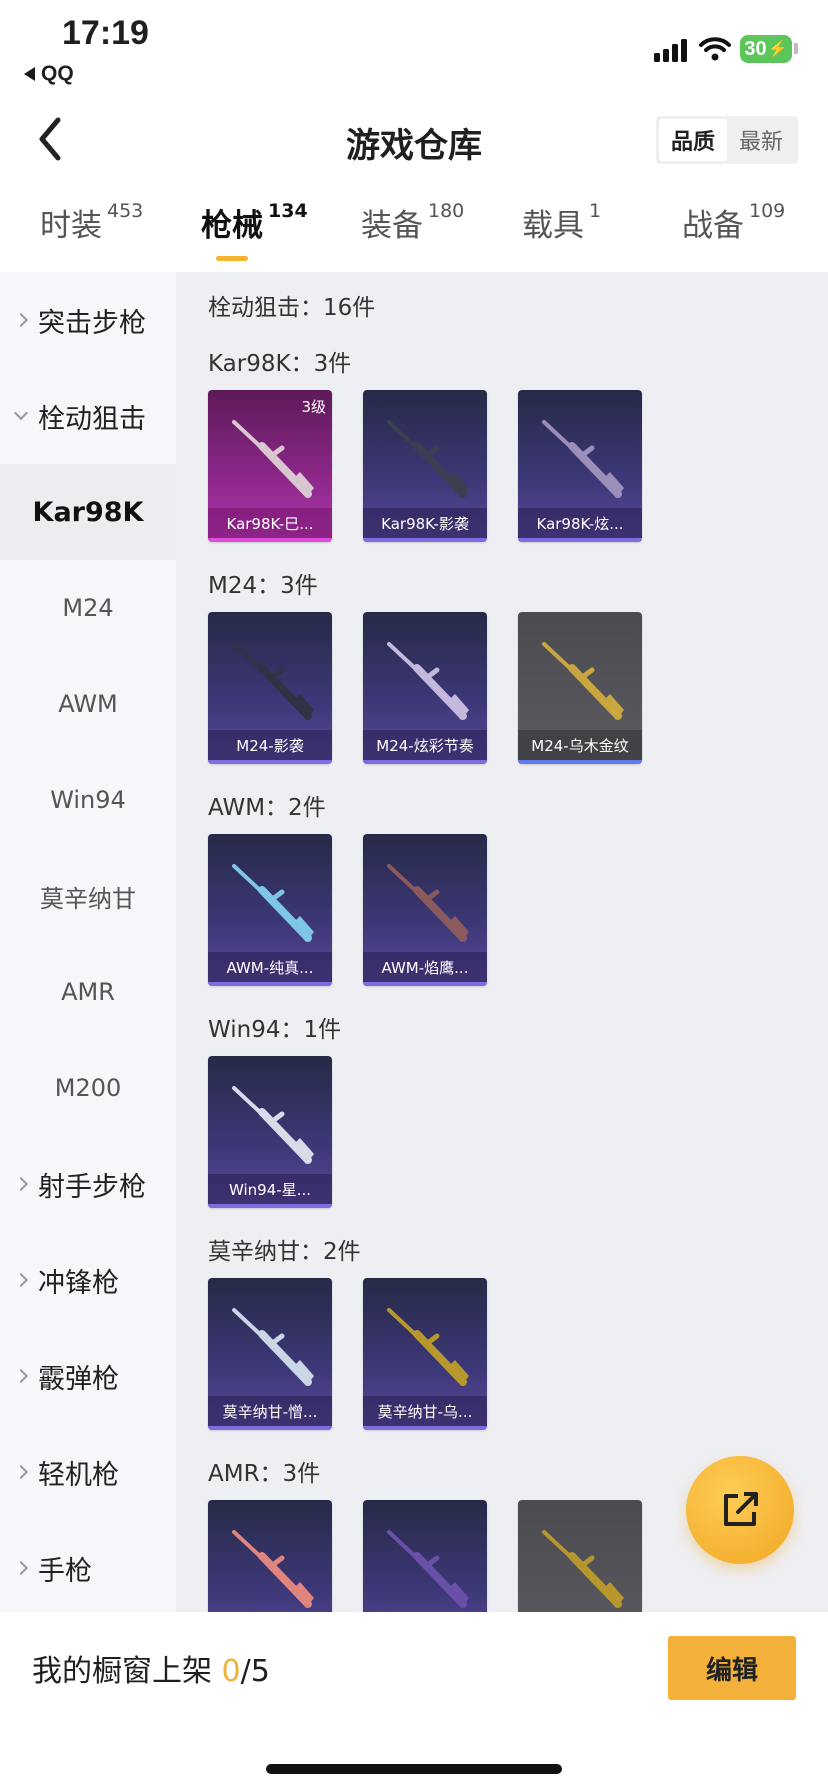  I want to click on edit-button: 编辑, so click(732, 1668).